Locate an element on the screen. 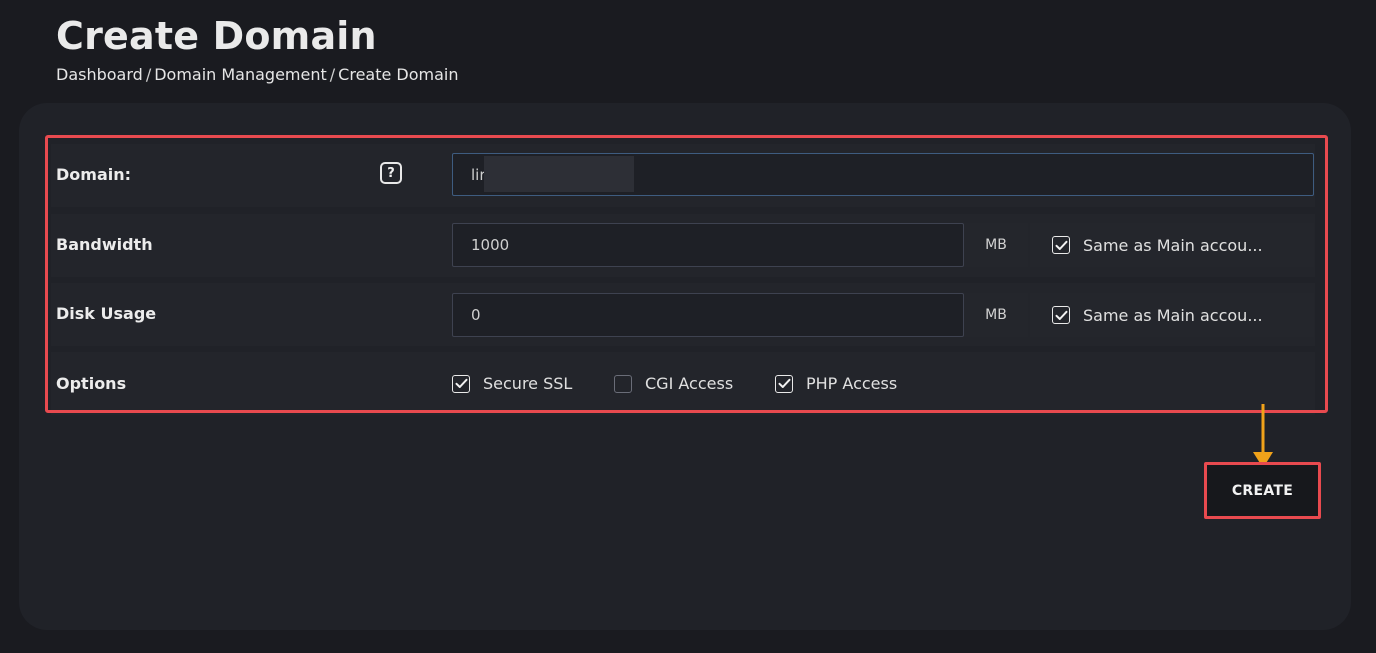 The width and height of the screenshot is (1376, 653). create-button-highlight: CREATE is located at coordinates (1262, 490).